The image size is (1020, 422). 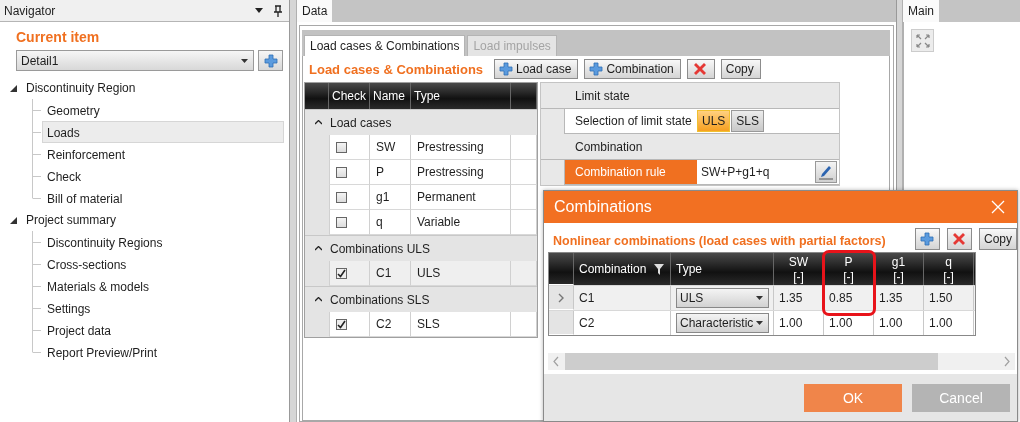 What do you see at coordinates (714, 121) in the screenshot?
I see `toggle-button: ULS` at bounding box center [714, 121].